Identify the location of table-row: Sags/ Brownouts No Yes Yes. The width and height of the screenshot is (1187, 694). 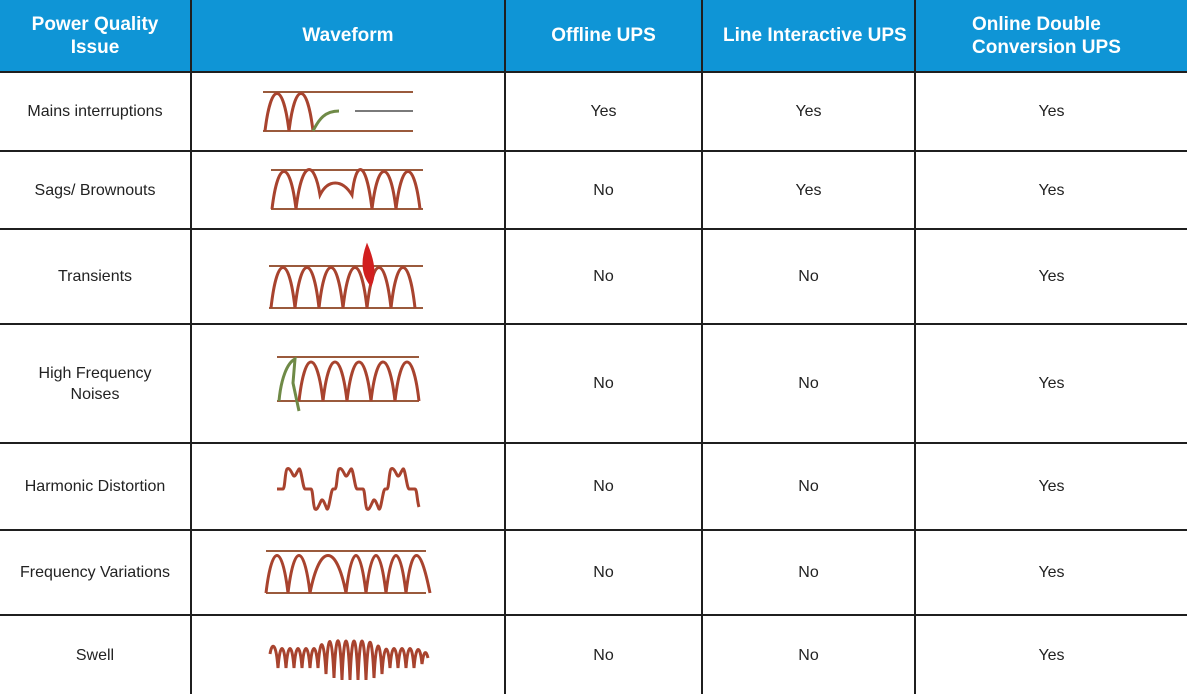
(593, 190).